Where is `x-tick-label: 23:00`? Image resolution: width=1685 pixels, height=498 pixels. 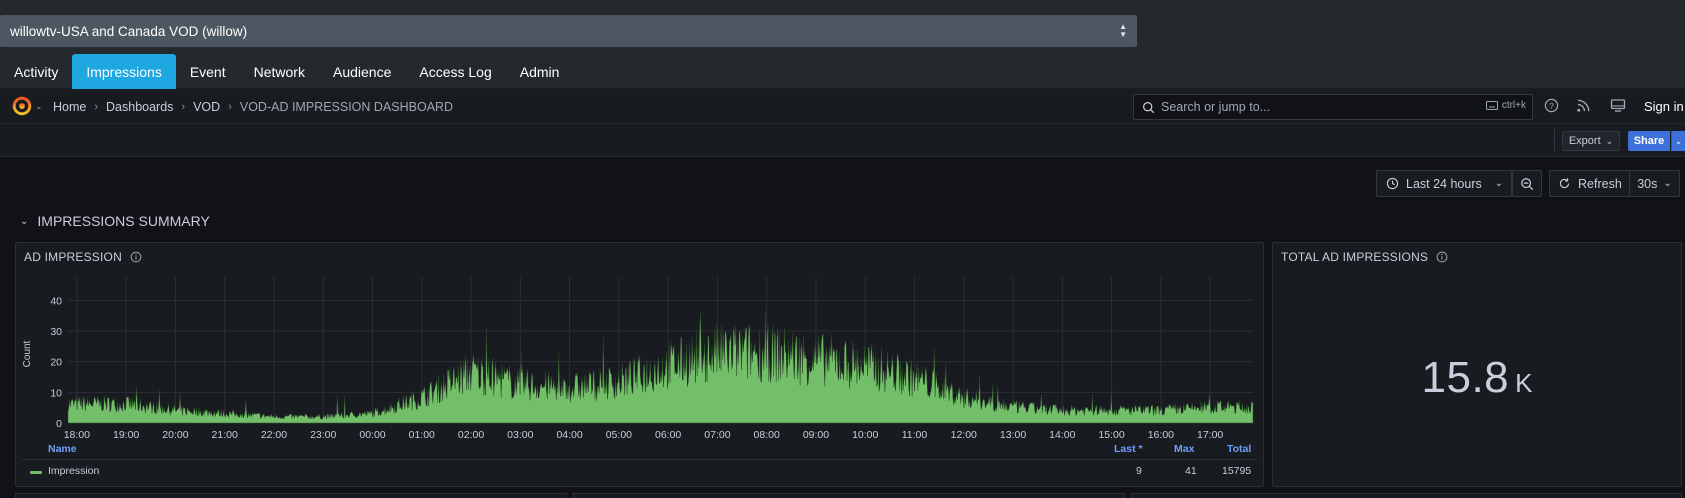 x-tick-label: 23:00 is located at coordinates (323, 433).